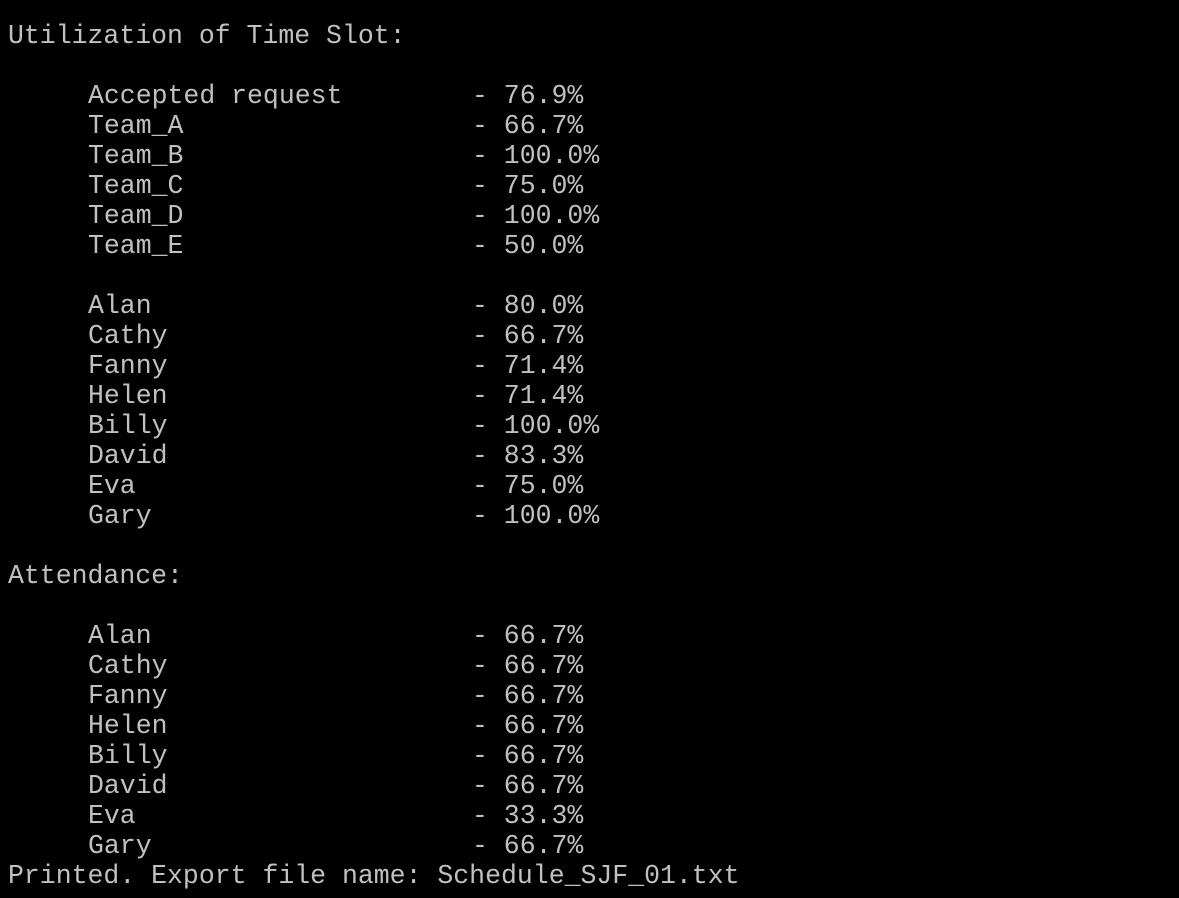  What do you see at coordinates (95, 576) in the screenshot?
I see `attendance-heading: Attendance:` at bounding box center [95, 576].